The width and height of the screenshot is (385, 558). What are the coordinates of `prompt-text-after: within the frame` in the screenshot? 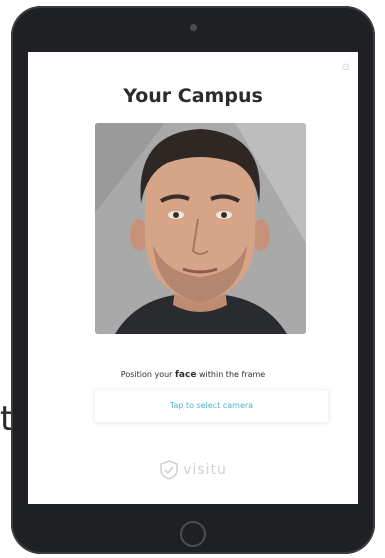 It's located at (231, 374).